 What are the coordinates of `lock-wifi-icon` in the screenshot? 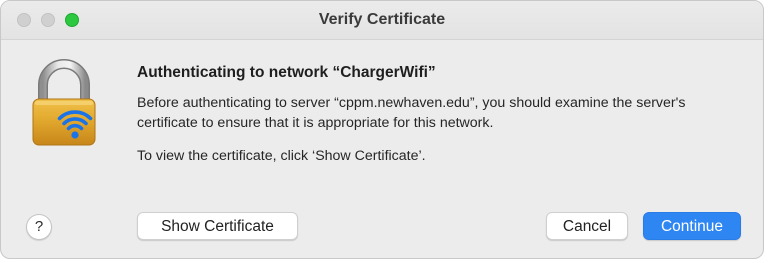 It's located at (64, 102).